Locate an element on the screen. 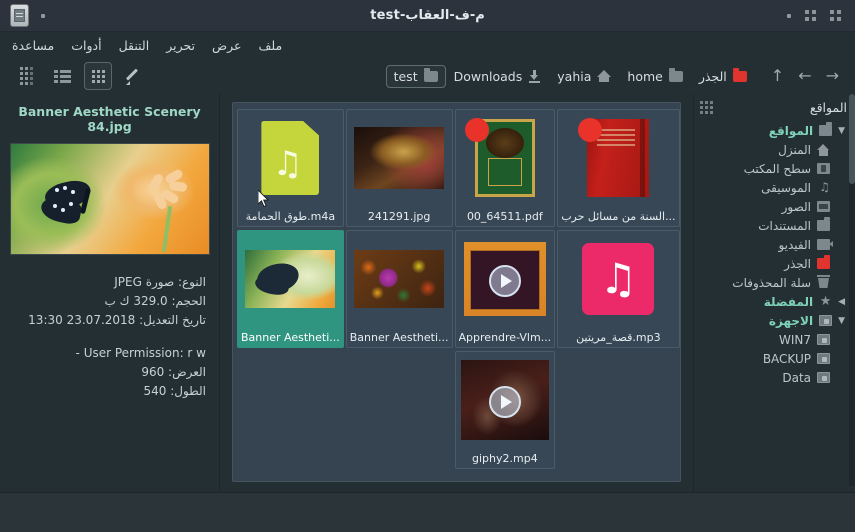 This screenshot has height=532, width=855. edit-path-button is located at coordinates (134, 76).